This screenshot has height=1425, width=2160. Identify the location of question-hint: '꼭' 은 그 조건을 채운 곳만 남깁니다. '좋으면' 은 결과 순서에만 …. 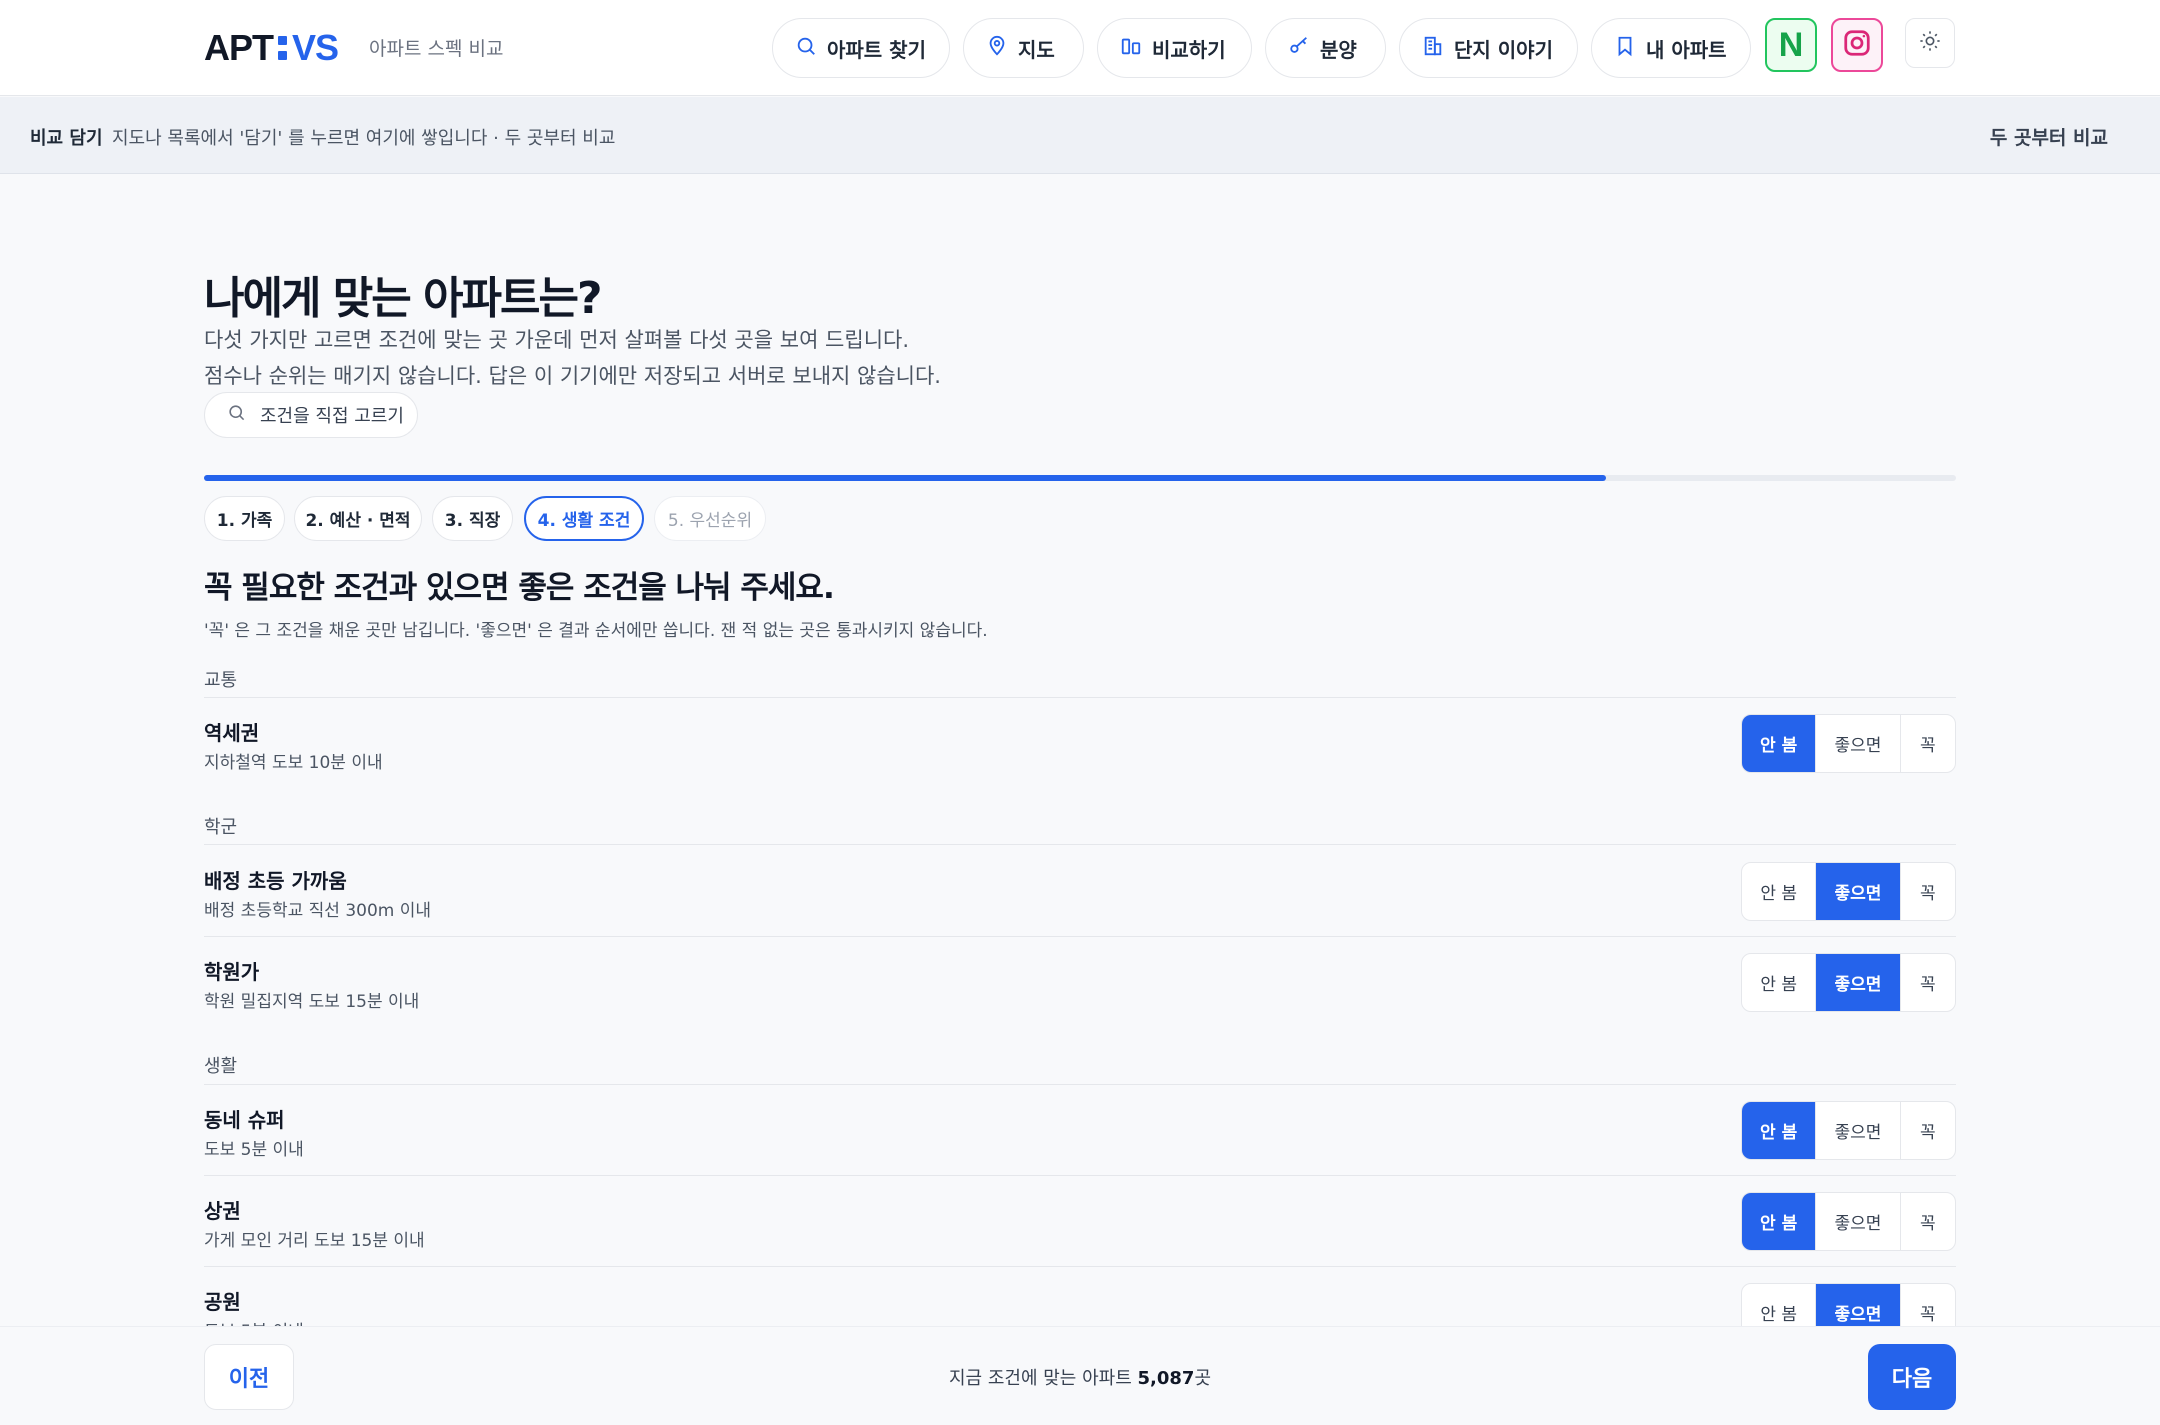
(596, 631).